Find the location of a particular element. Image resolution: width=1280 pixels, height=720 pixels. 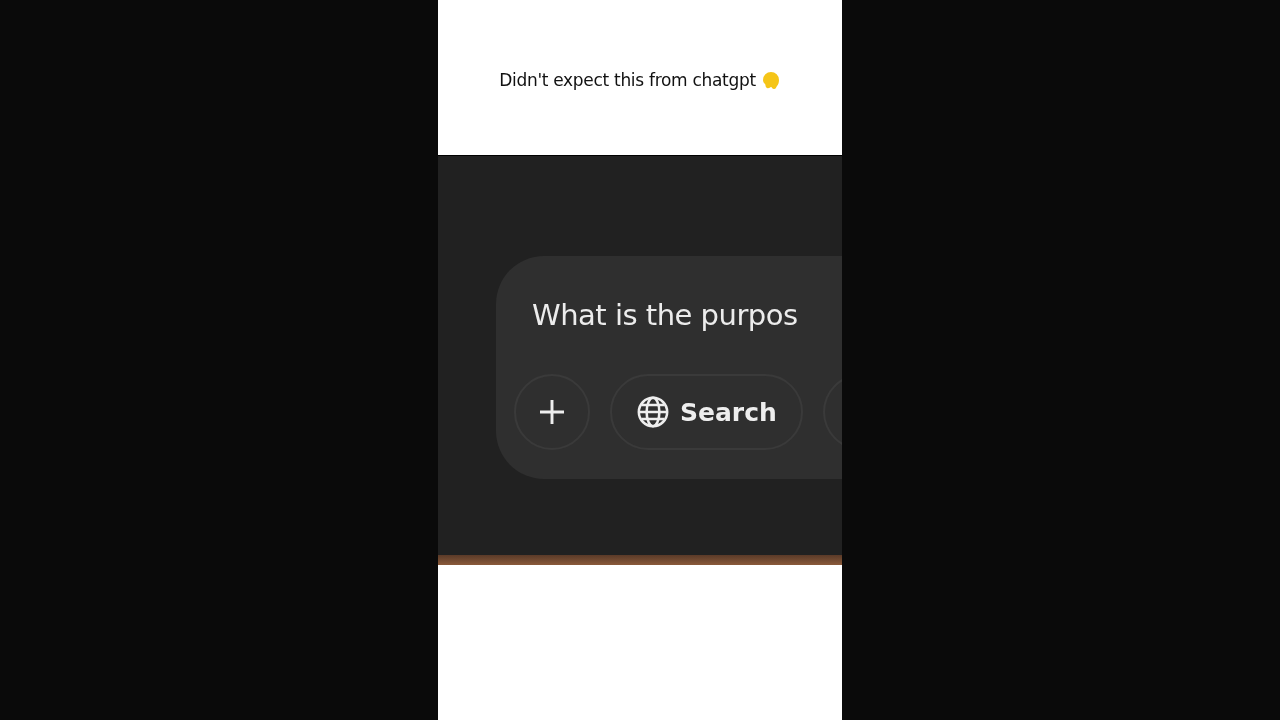

search-button: Search is located at coordinates (706, 412).